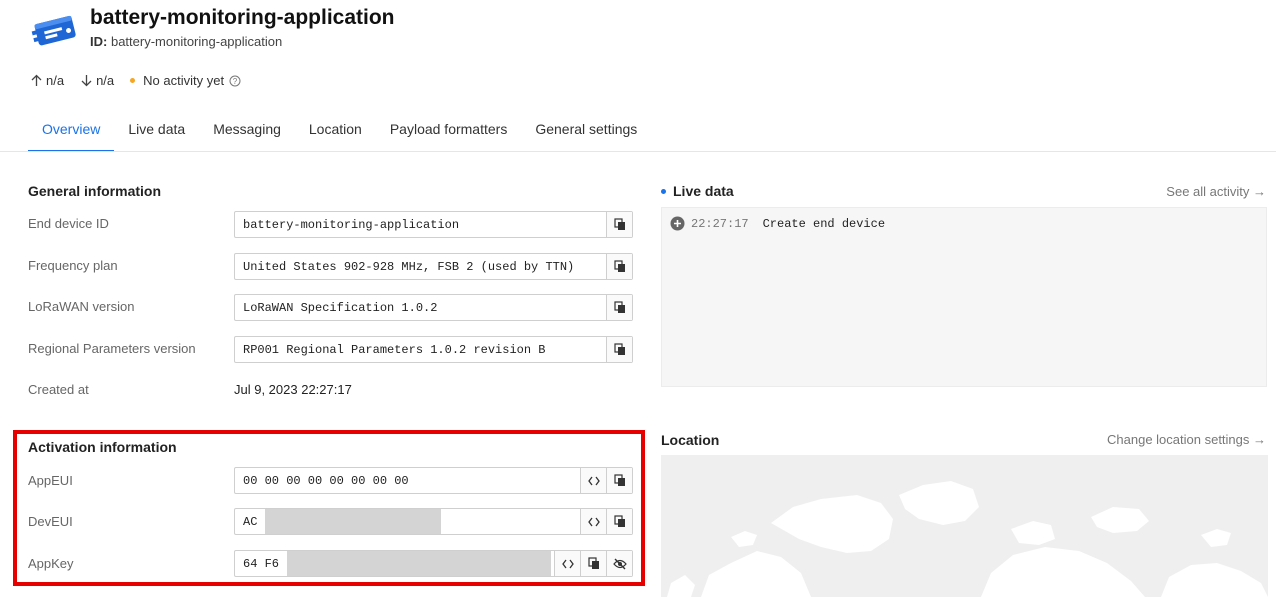  Describe the element at coordinates (50, 480) in the screenshot. I see `appeui-label: AppEUI` at that location.